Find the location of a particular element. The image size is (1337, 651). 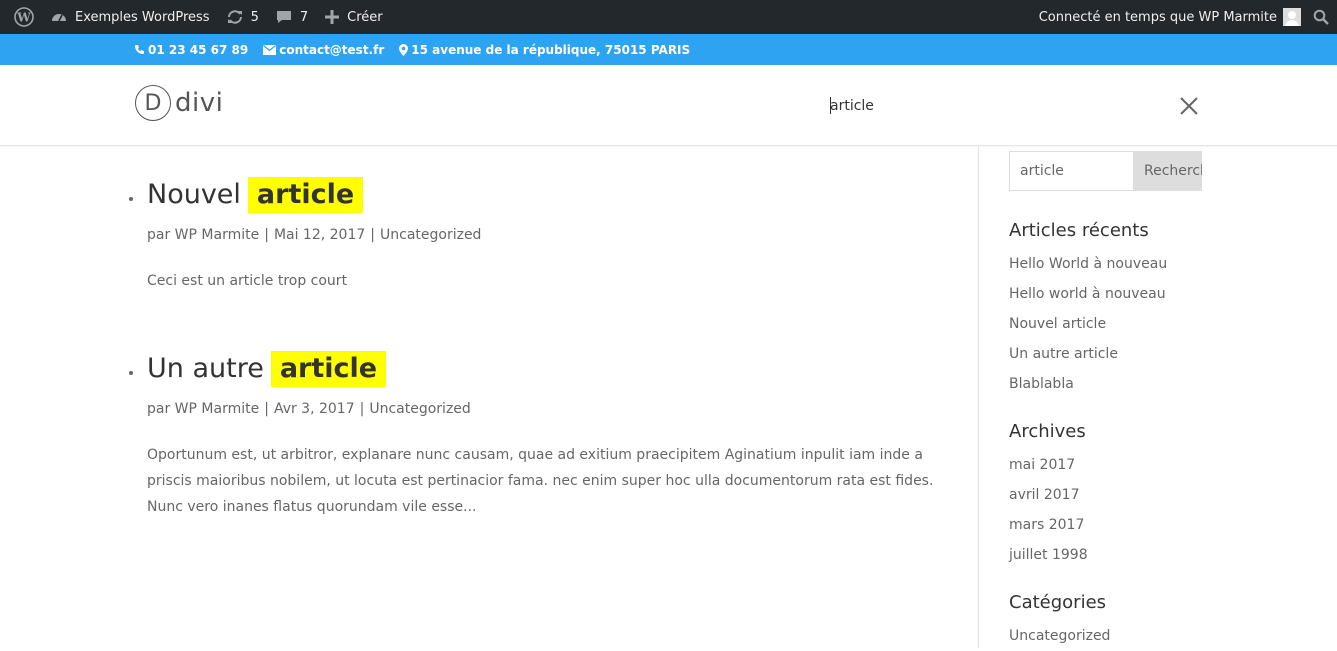

comments-count: 7 is located at coordinates (304, 17).